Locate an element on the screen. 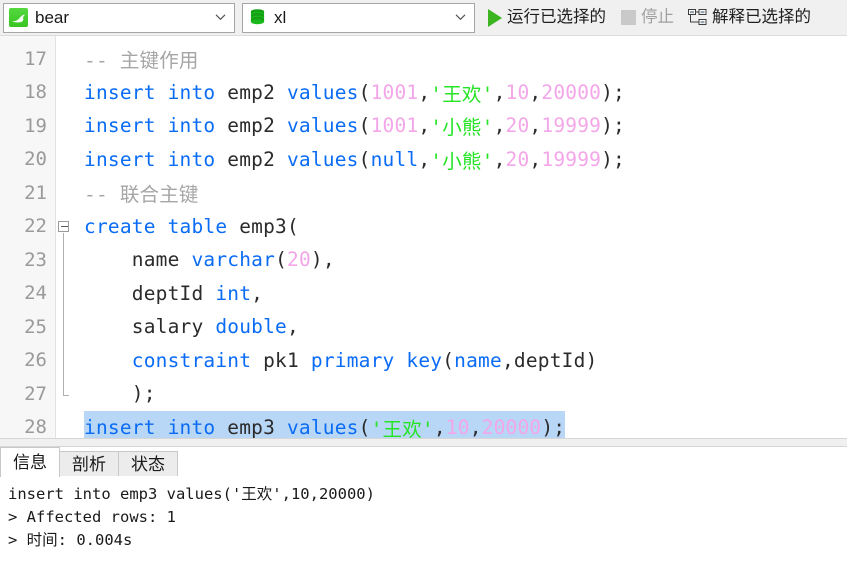 The height and width of the screenshot is (566, 847). connection-name: bear is located at coordinates (52, 17).